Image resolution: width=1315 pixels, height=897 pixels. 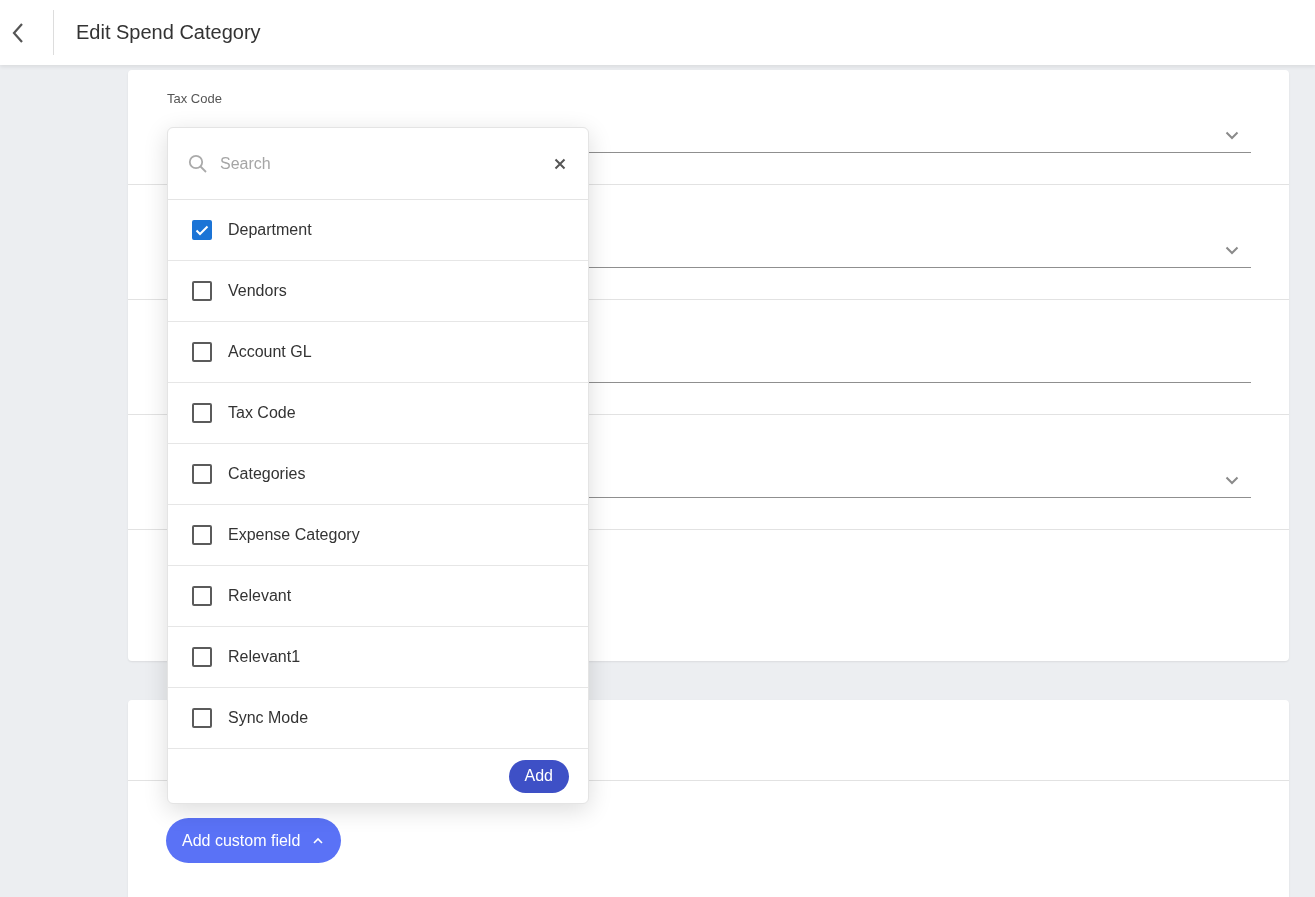 I want to click on option-label: Relevant1, so click(x=264, y=657).